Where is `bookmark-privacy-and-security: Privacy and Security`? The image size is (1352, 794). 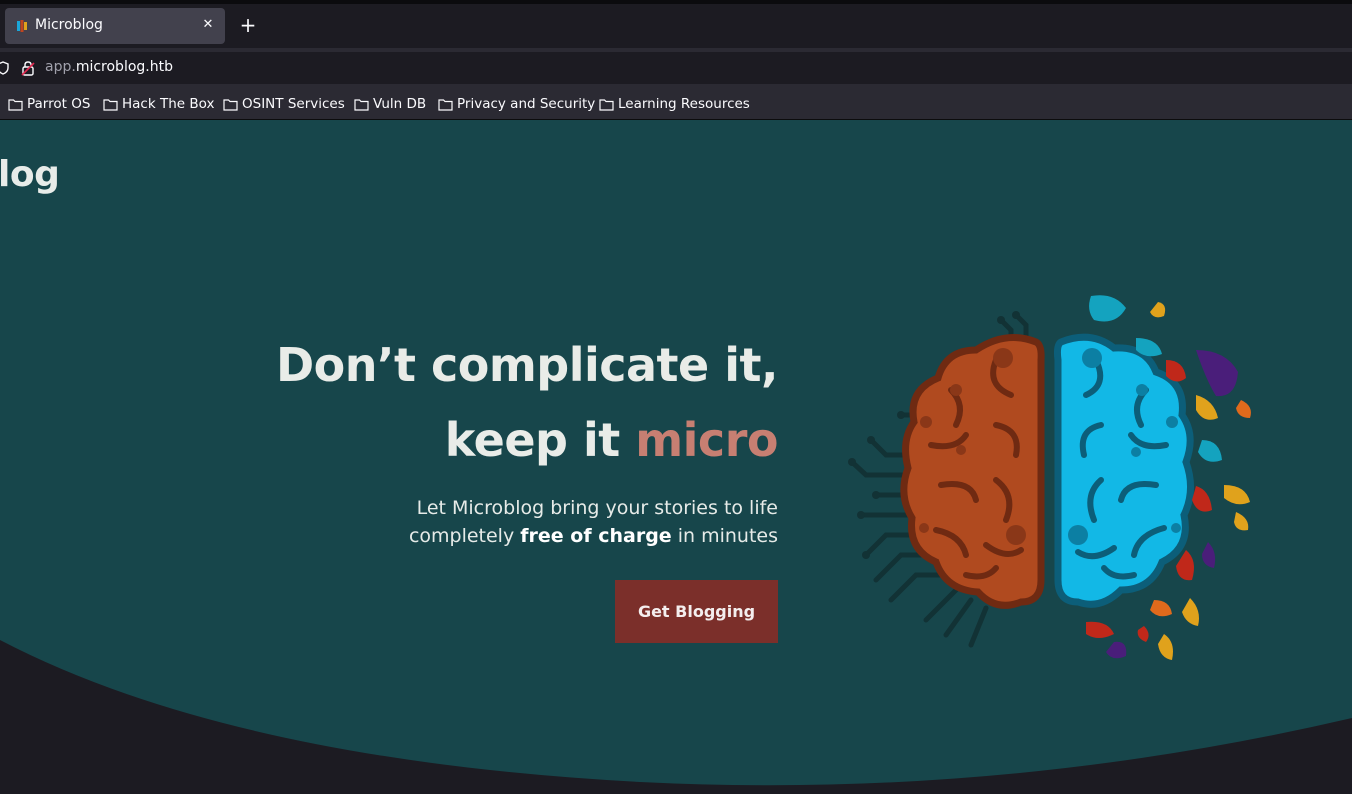 bookmark-privacy-and-security: Privacy and Security is located at coordinates (516, 104).